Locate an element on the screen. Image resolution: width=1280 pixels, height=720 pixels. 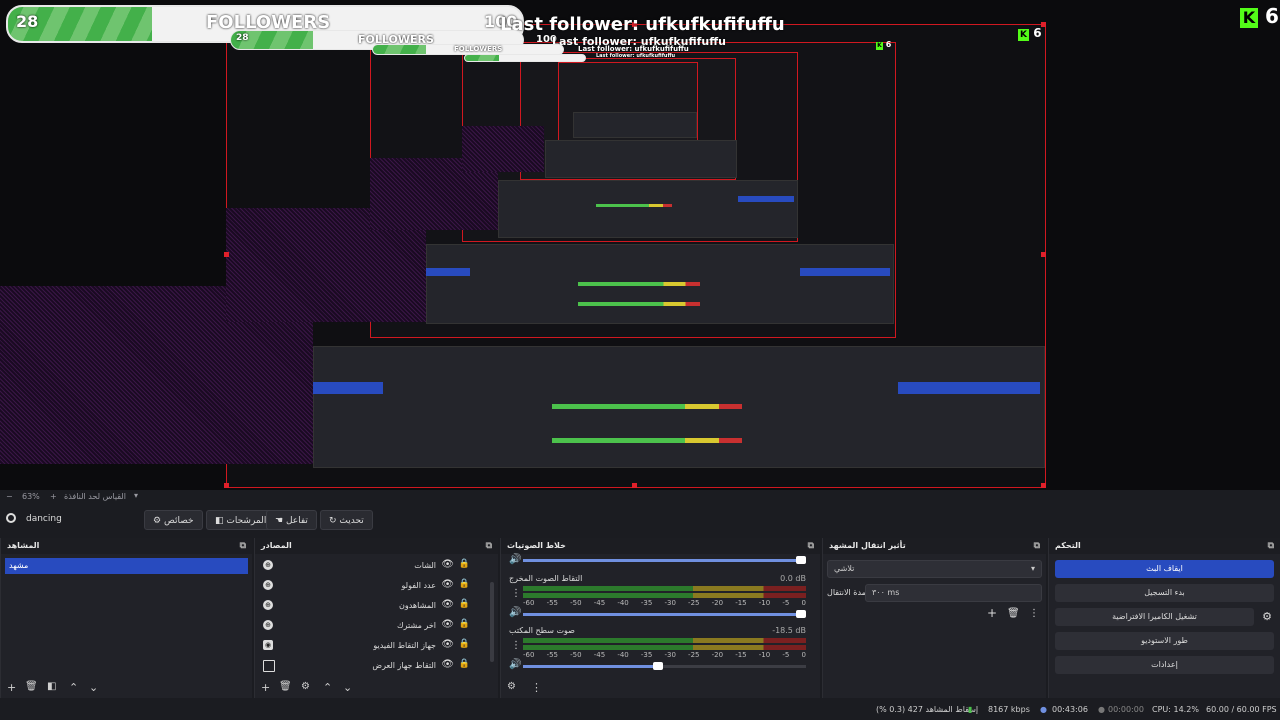
scale-tick: -55 is located at coordinates (552, 655).